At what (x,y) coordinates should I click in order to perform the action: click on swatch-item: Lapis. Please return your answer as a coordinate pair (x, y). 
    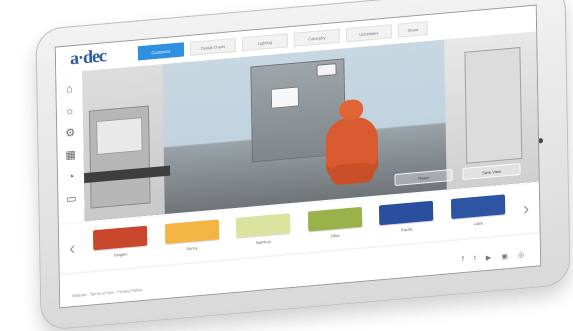
    Looking at the image, I should click on (478, 213).